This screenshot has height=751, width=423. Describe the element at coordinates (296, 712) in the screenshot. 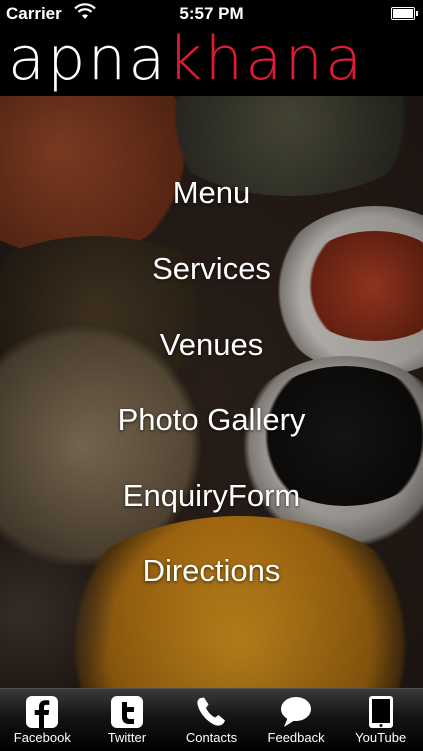

I see `speech-bubble-icon` at that location.